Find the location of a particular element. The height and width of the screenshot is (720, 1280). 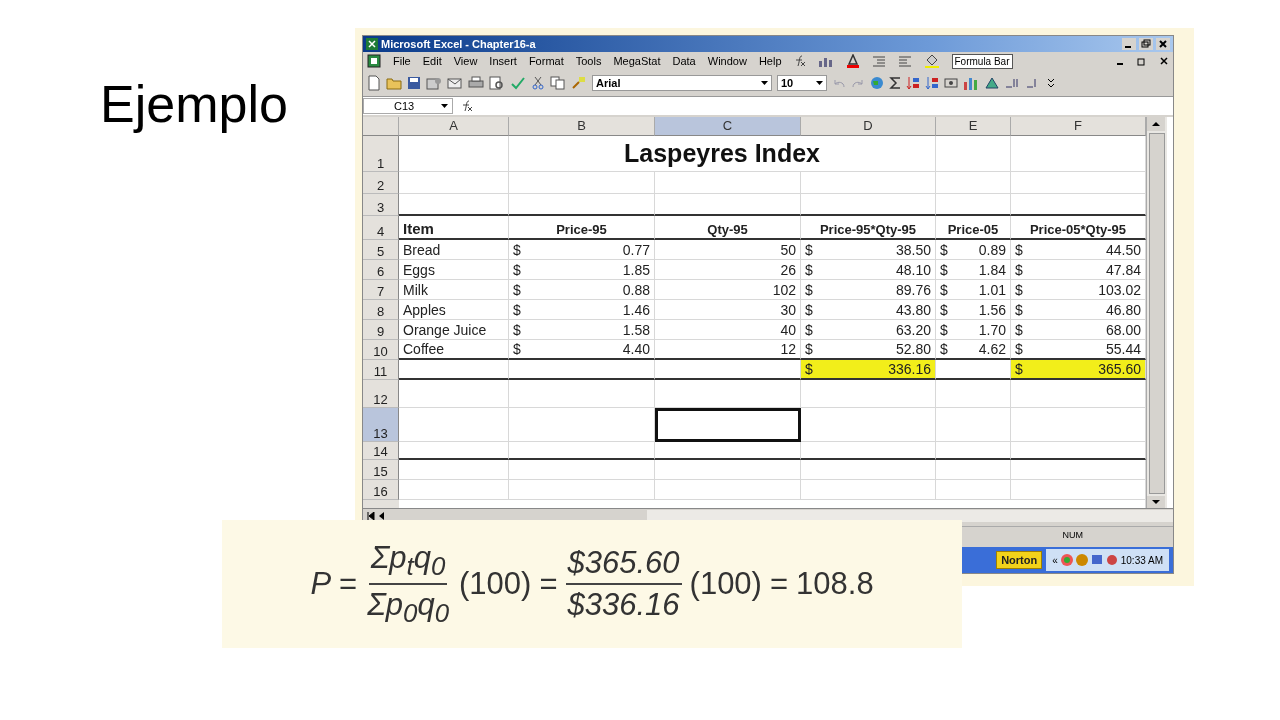

cell-value: 63.20 is located at coordinates (913, 330).